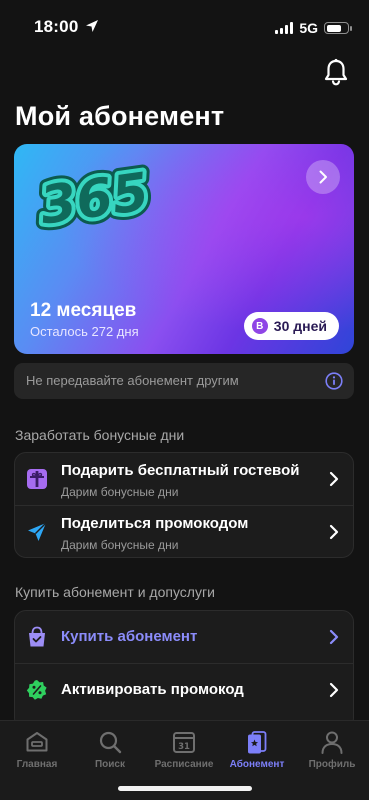 The image size is (369, 800). What do you see at coordinates (184, 747) in the screenshot?
I see `svg-text: 31` at bounding box center [184, 747].